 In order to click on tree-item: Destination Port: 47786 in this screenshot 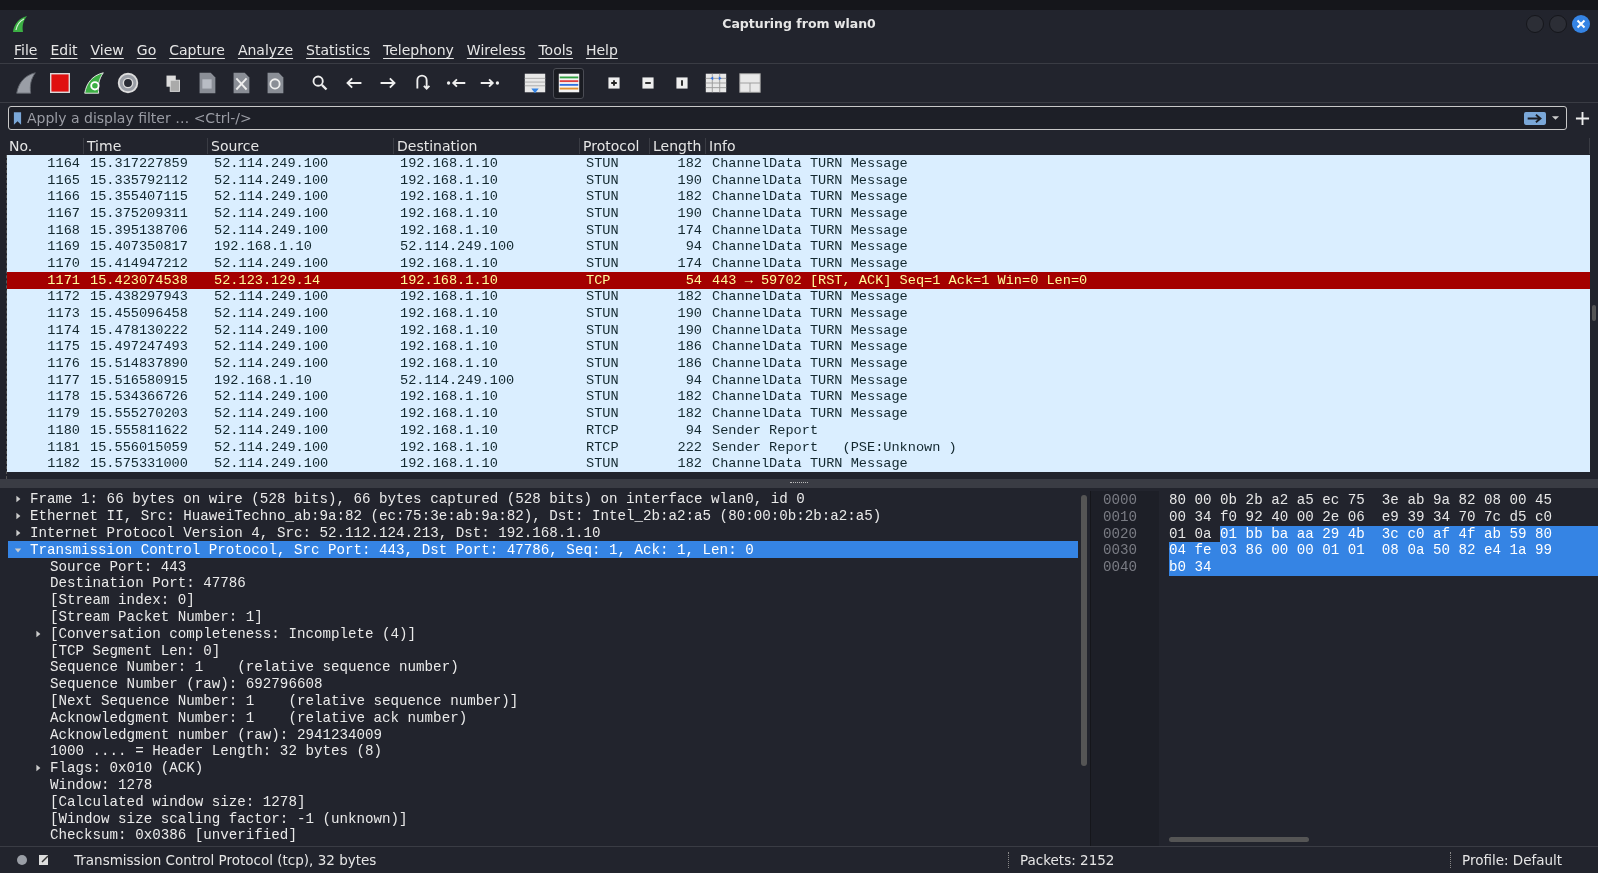, I will do `click(543, 583)`.